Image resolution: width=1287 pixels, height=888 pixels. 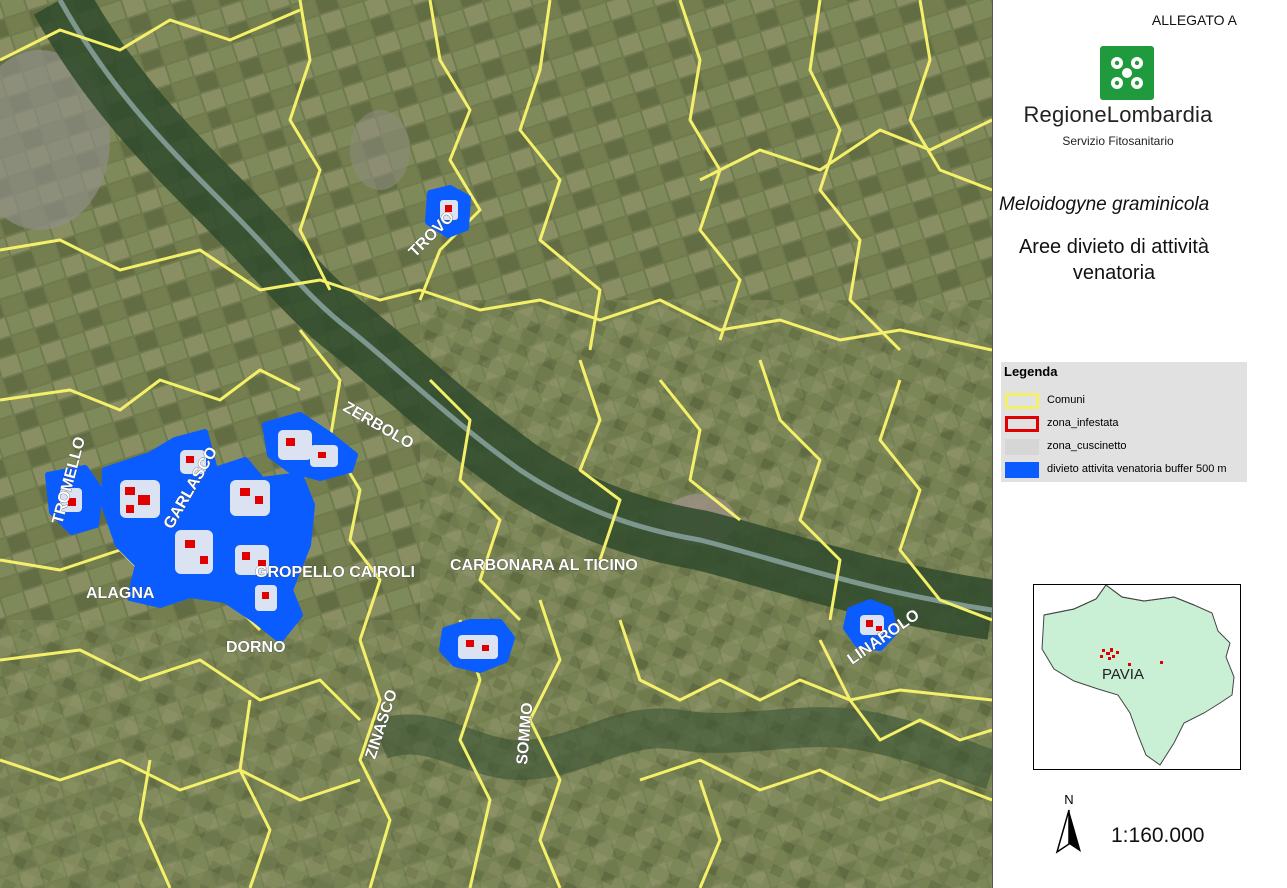 What do you see at coordinates (1127, 73) in the screenshot?
I see `lombardy-rose-icon` at bounding box center [1127, 73].